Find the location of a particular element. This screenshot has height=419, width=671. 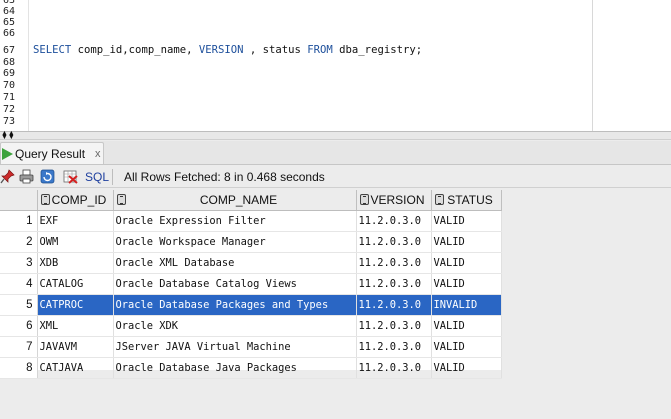

select-columns: comp_id,comp_name, is located at coordinates (135, 50).